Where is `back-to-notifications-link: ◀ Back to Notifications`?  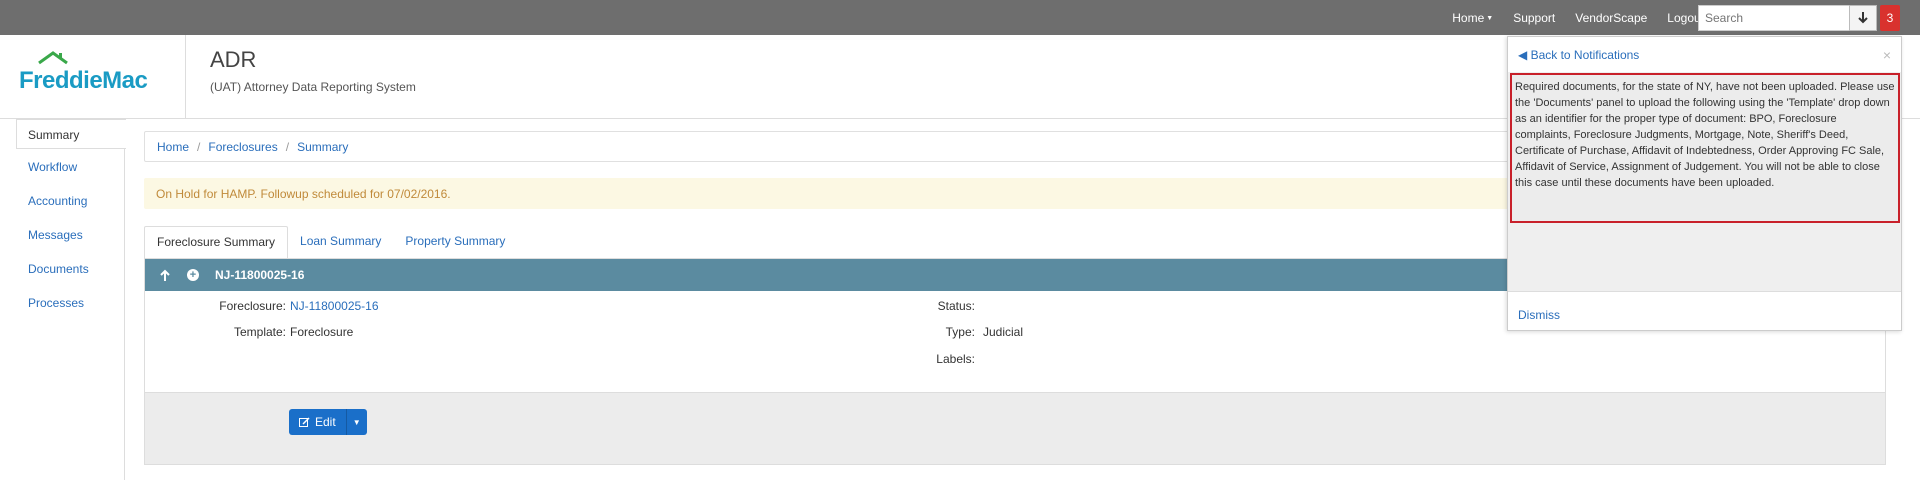
back-to-notifications-link: ◀ Back to Notifications is located at coordinates (1578, 55).